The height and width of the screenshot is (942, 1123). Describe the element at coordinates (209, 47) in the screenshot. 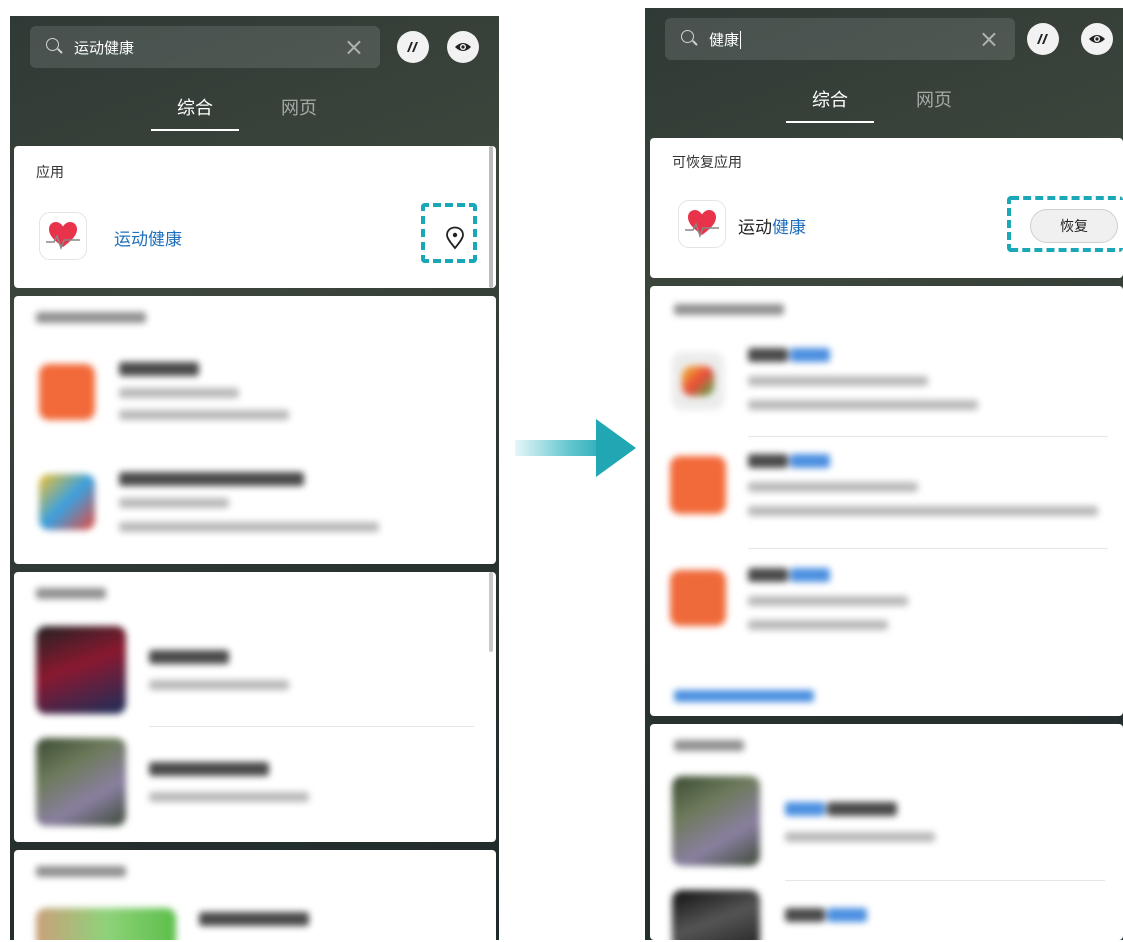

I see `search-input: 运动健康` at that location.